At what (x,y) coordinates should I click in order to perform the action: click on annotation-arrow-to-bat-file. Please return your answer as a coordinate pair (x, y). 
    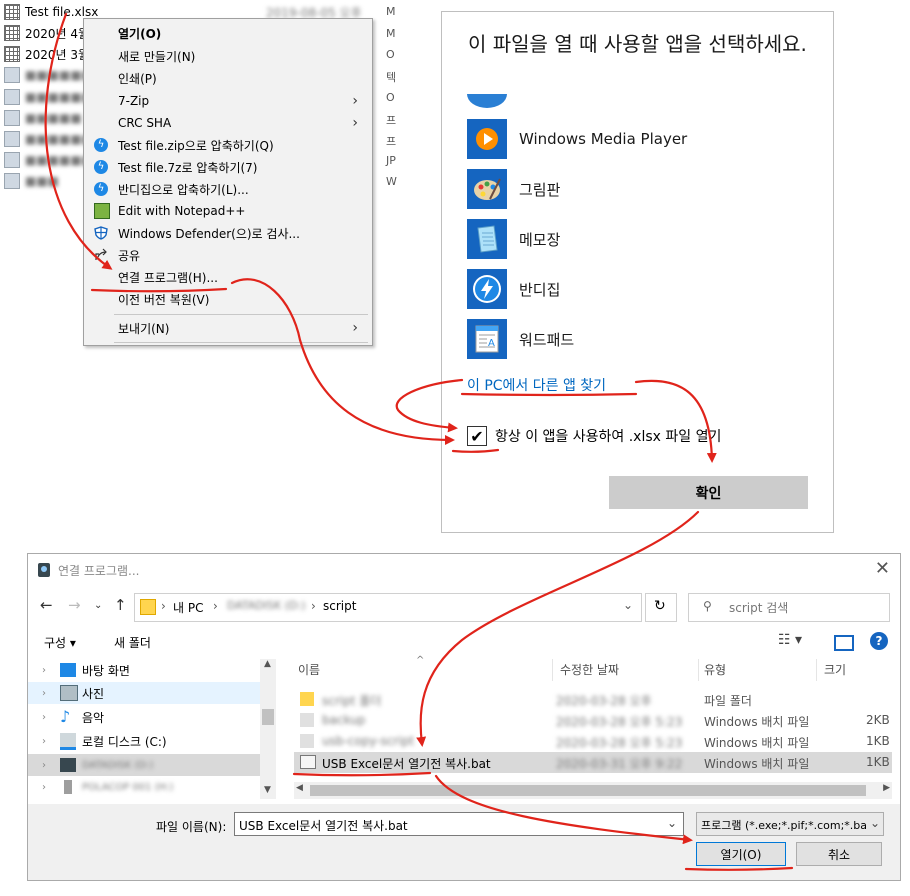
    Looking at the image, I should click on (558, 628).